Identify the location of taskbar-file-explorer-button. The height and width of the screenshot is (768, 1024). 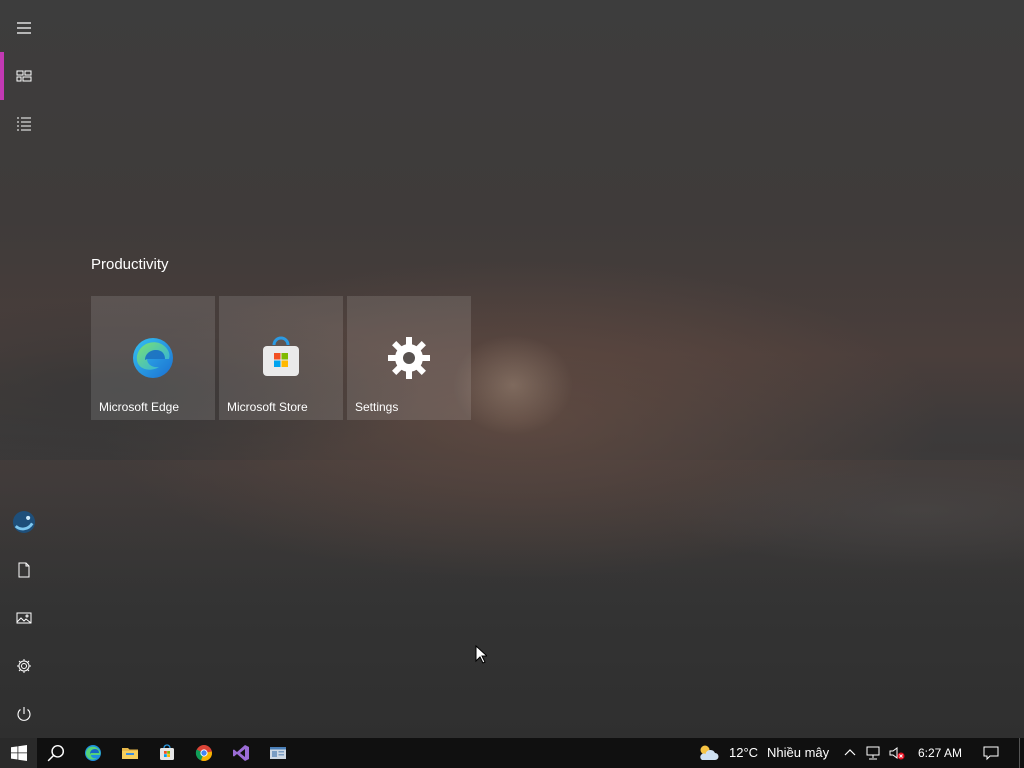
(129, 753).